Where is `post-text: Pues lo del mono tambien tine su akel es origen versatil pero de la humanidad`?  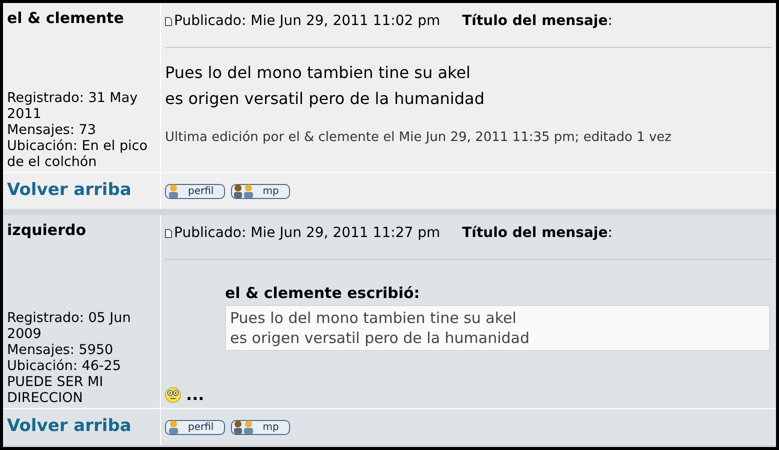
post-text: Pues lo del mono tambien tine su akel es origen versatil pero de la humanidad is located at coordinates (325, 86).